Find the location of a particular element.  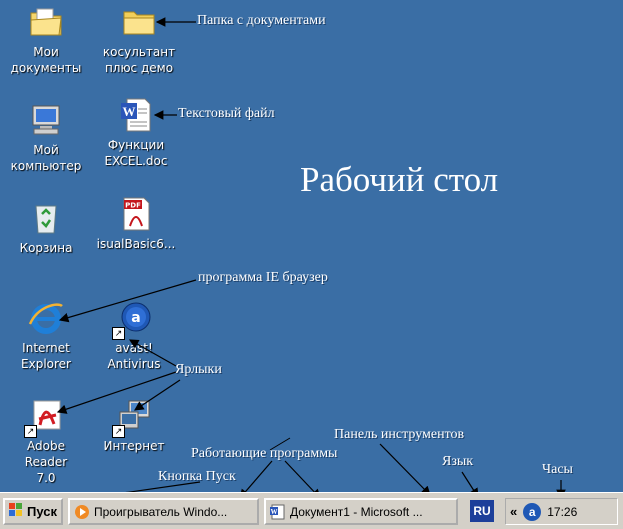

recycle-bin-icon is located at coordinates (46, 218).